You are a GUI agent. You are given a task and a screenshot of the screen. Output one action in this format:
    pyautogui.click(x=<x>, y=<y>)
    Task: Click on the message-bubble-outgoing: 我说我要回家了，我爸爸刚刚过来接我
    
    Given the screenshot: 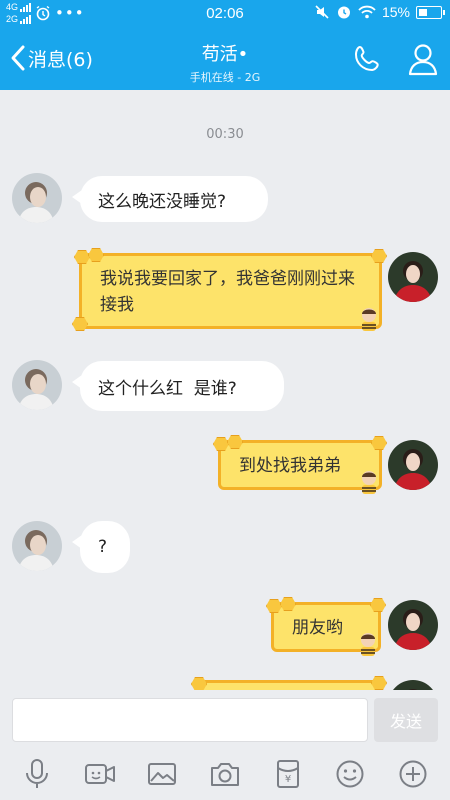 What is the action you would take?
    pyautogui.click(x=229, y=289)
    